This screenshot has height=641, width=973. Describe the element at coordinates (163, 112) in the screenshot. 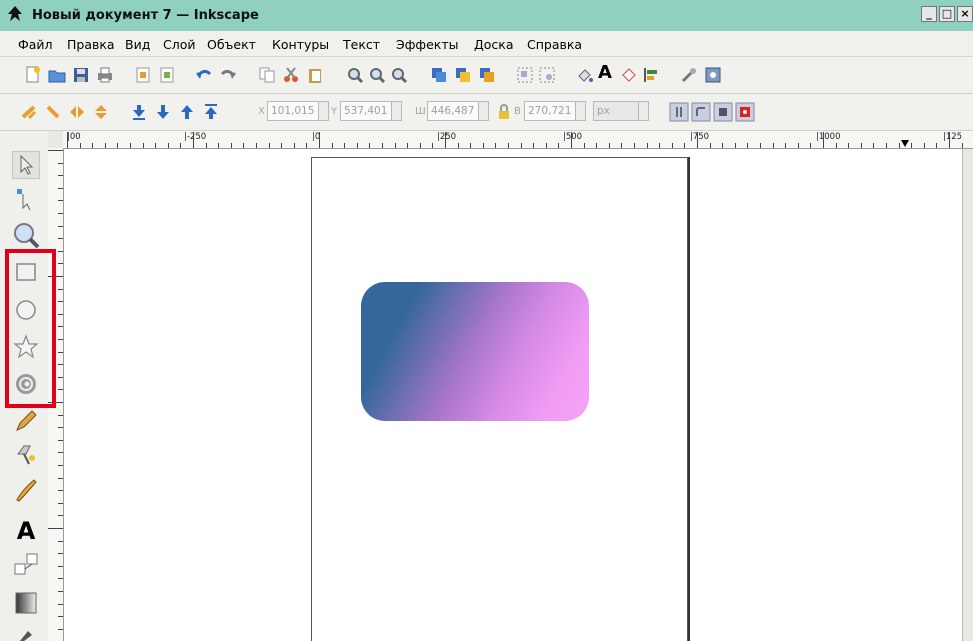

I see `lower-icon` at that location.